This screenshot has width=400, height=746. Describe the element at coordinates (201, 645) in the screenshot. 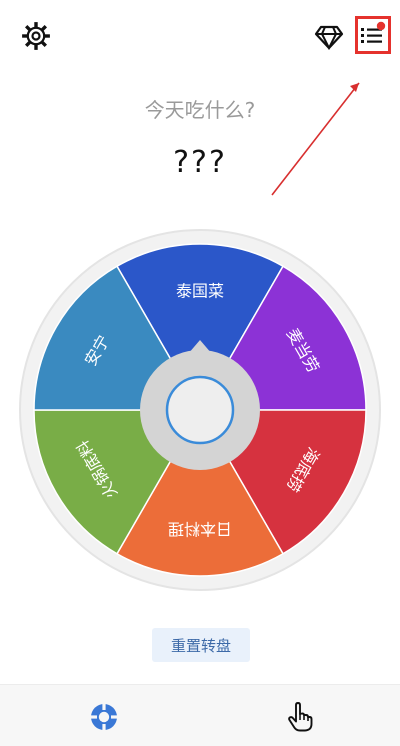

I see `reset-wheel-button: 重置转盘` at that location.